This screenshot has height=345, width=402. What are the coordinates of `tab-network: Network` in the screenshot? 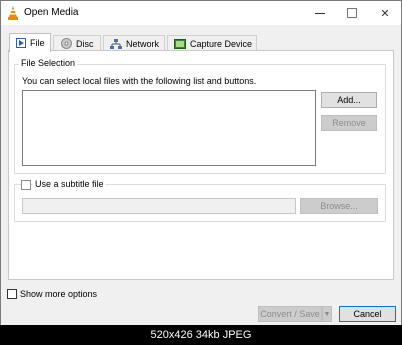 It's located at (134, 43).